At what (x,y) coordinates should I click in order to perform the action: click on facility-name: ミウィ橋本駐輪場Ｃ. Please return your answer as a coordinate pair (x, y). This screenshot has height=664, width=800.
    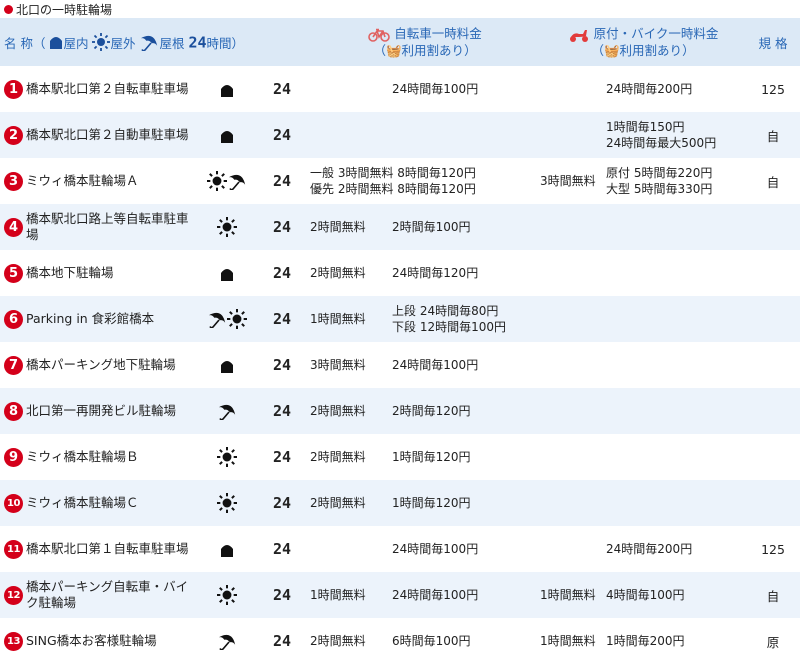
    Looking at the image, I should click on (111, 503).